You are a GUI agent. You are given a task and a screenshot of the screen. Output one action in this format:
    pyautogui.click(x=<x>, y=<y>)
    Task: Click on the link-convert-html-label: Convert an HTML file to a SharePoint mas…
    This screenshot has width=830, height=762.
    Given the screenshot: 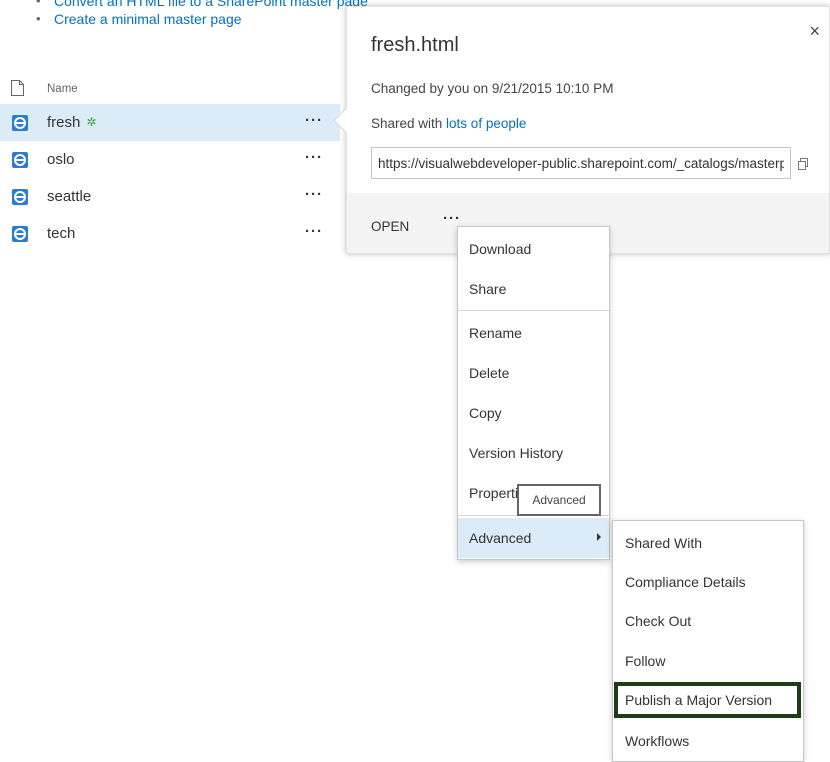 What is the action you would take?
    pyautogui.click(x=211, y=5)
    